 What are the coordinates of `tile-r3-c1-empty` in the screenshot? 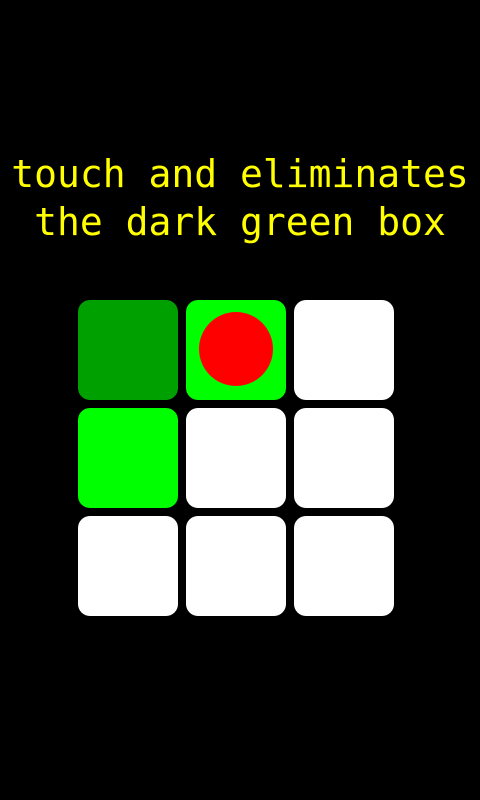 It's located at (128, 566).